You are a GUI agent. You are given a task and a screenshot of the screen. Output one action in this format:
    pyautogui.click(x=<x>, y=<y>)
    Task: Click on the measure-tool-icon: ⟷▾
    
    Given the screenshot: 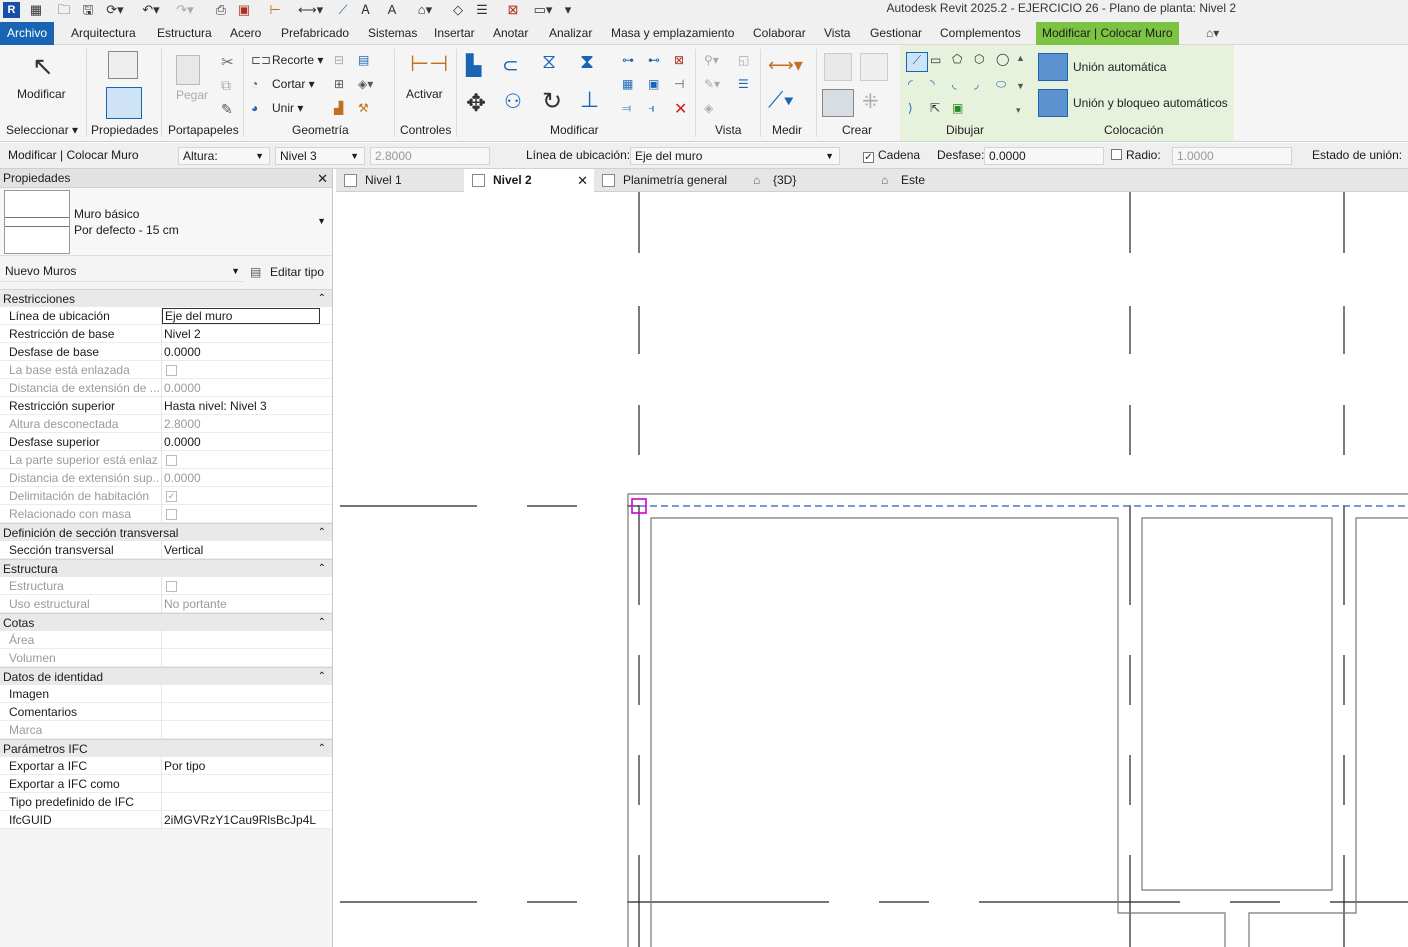 What is the action you would take?
    pyautogui.click(x=785, y=65)
    